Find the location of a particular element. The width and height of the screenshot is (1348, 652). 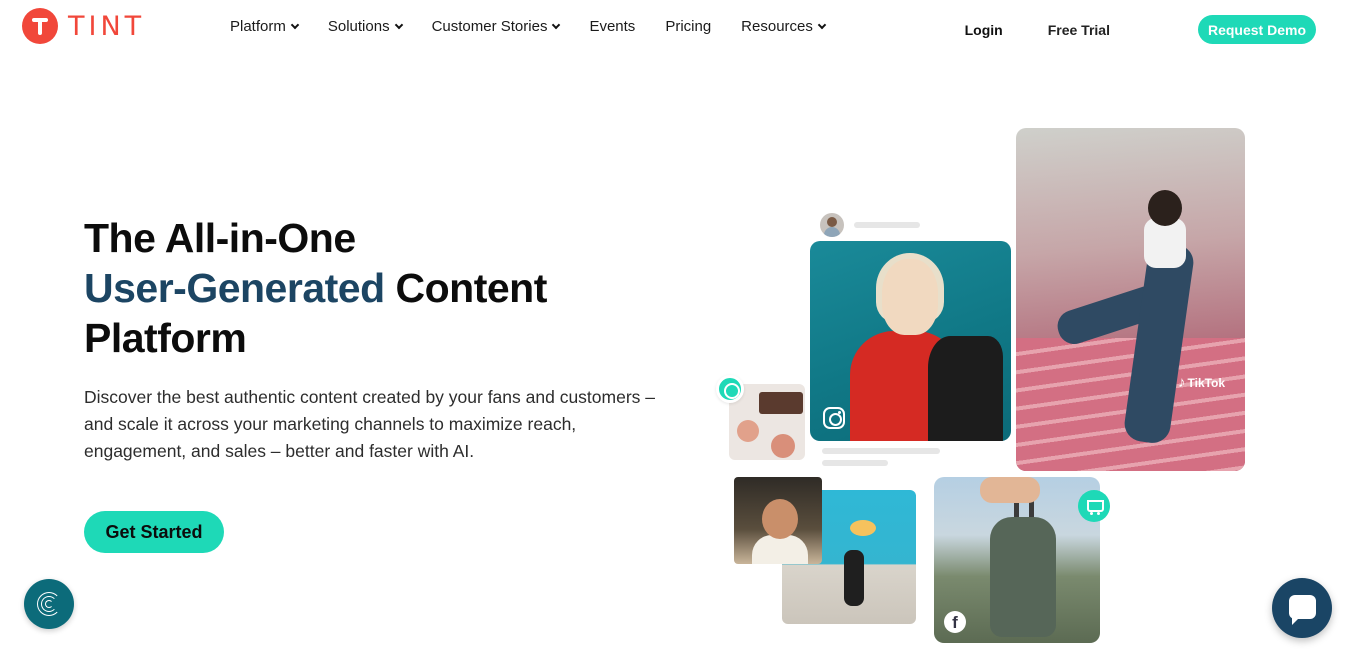

chat-icon is located at coordinates (1302, 610).